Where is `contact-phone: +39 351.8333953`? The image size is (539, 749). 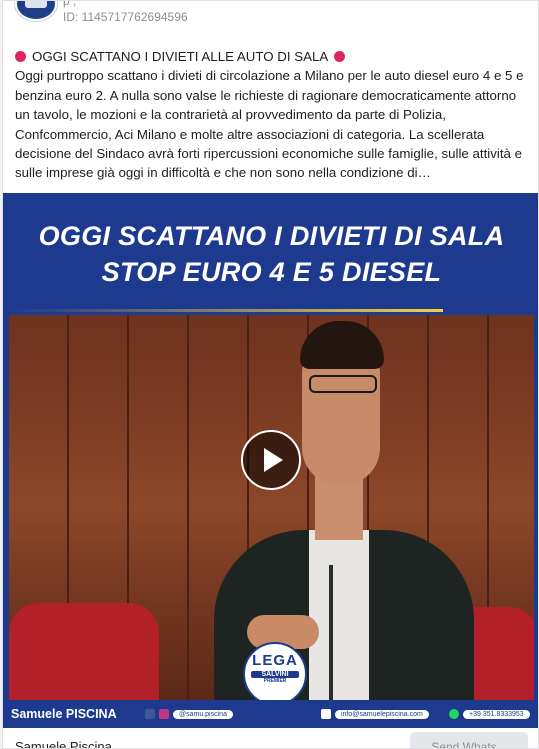
contact-phone: +39 351.8333953 is located at coordinates (489, 714).